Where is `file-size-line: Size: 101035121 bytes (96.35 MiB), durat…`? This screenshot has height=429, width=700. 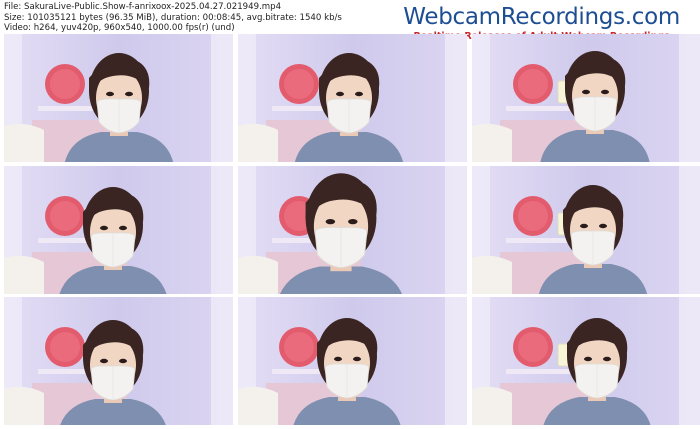
file-size-line: Size: 101035121 bytes (96.35 MiB), durat… is located at coordinates (173, 17).